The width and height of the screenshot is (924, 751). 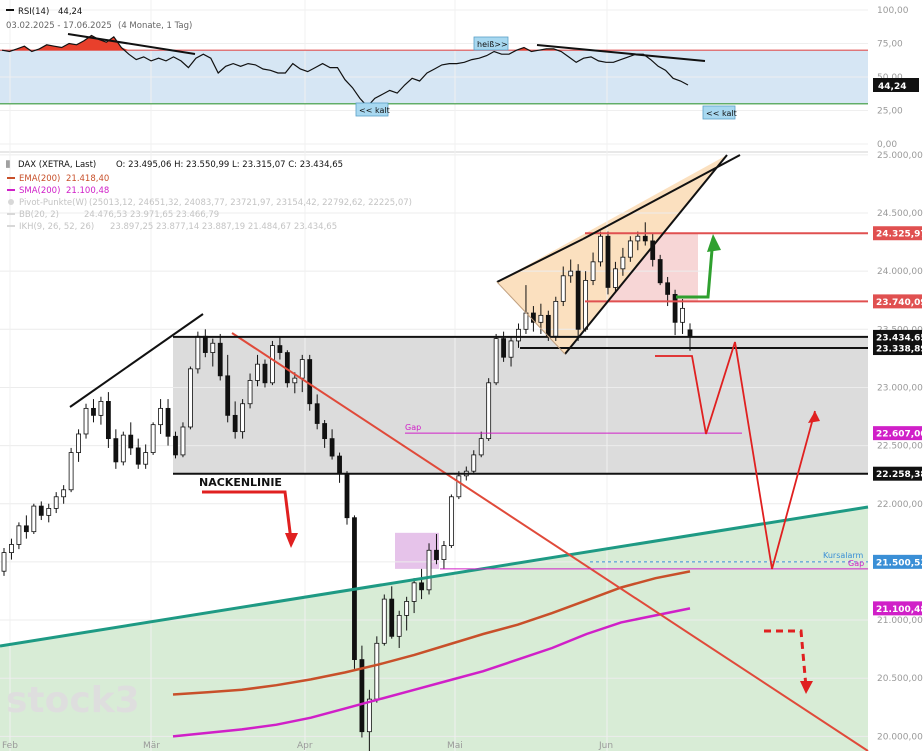 What do you see at coordinates (57, 165) in the screenshot?
I see `legend-dax-name: DAX (XETRA, Last)` at bounding box center [57, 165].